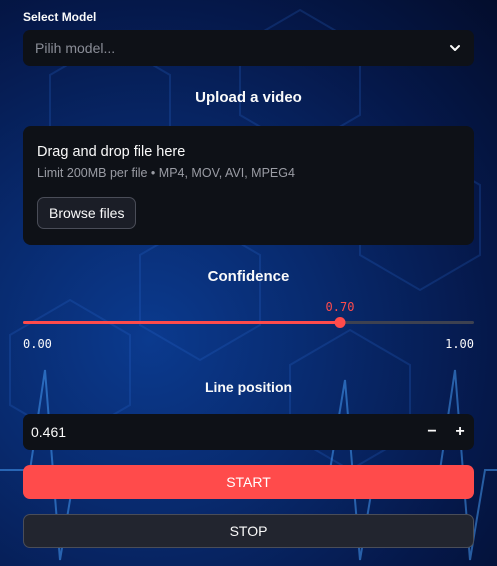 This screenshot has height=566, width=497. I want to click on stop-button: STOP, so click(248, 531).